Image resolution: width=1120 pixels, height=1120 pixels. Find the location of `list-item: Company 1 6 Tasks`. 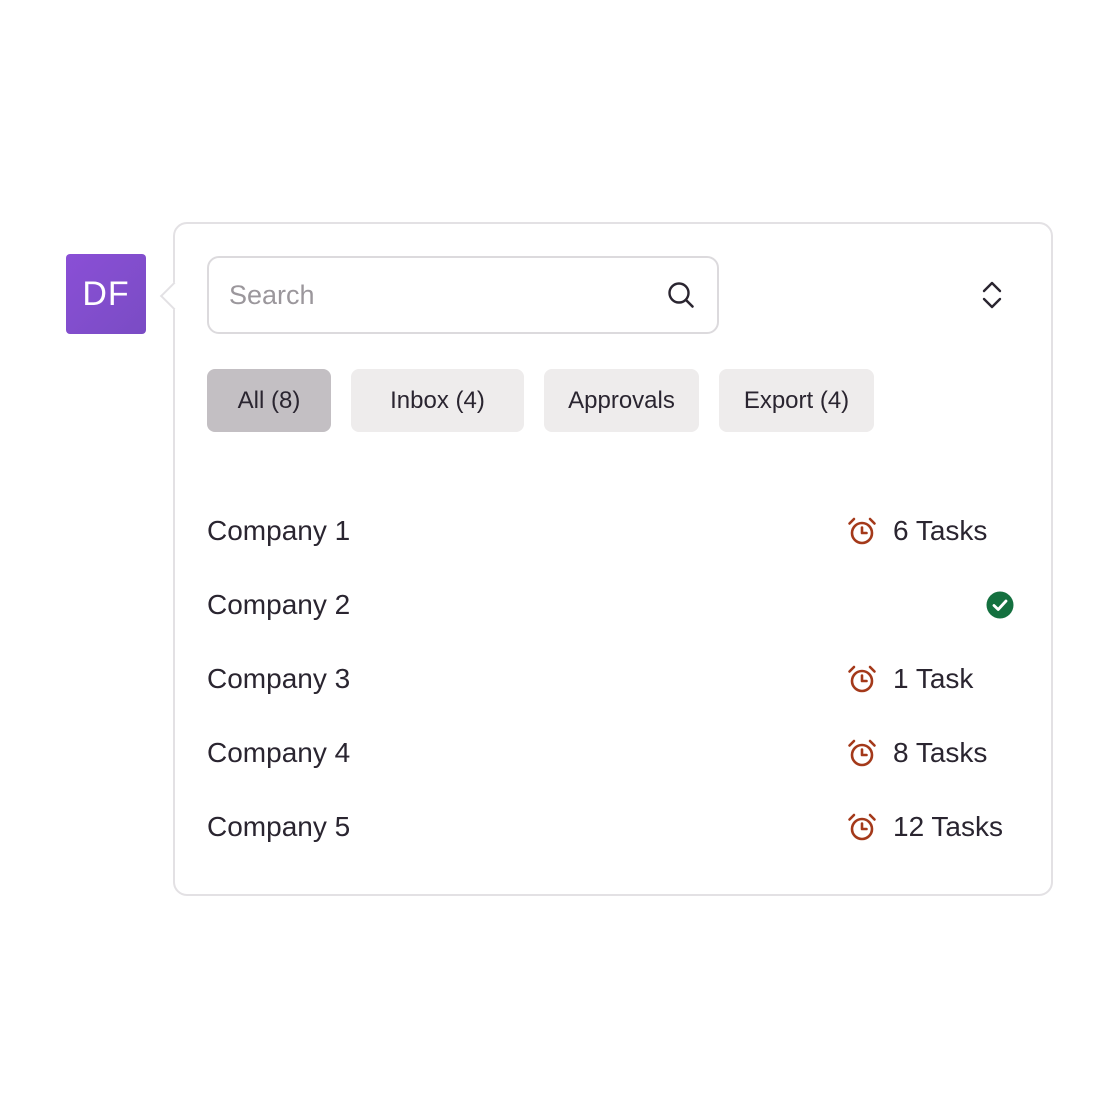

list-item: Company 1 6 Tasks is located at coordinates (611, 531).